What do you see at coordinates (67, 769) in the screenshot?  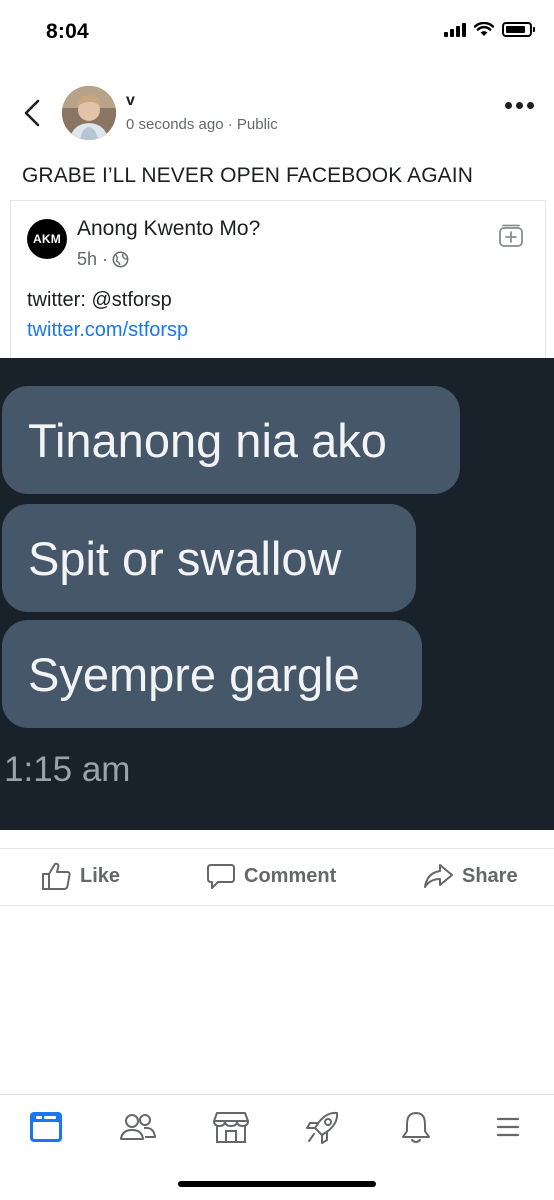 I see `message-timestamp: 1:15 am` at bounding box center [67, 769].